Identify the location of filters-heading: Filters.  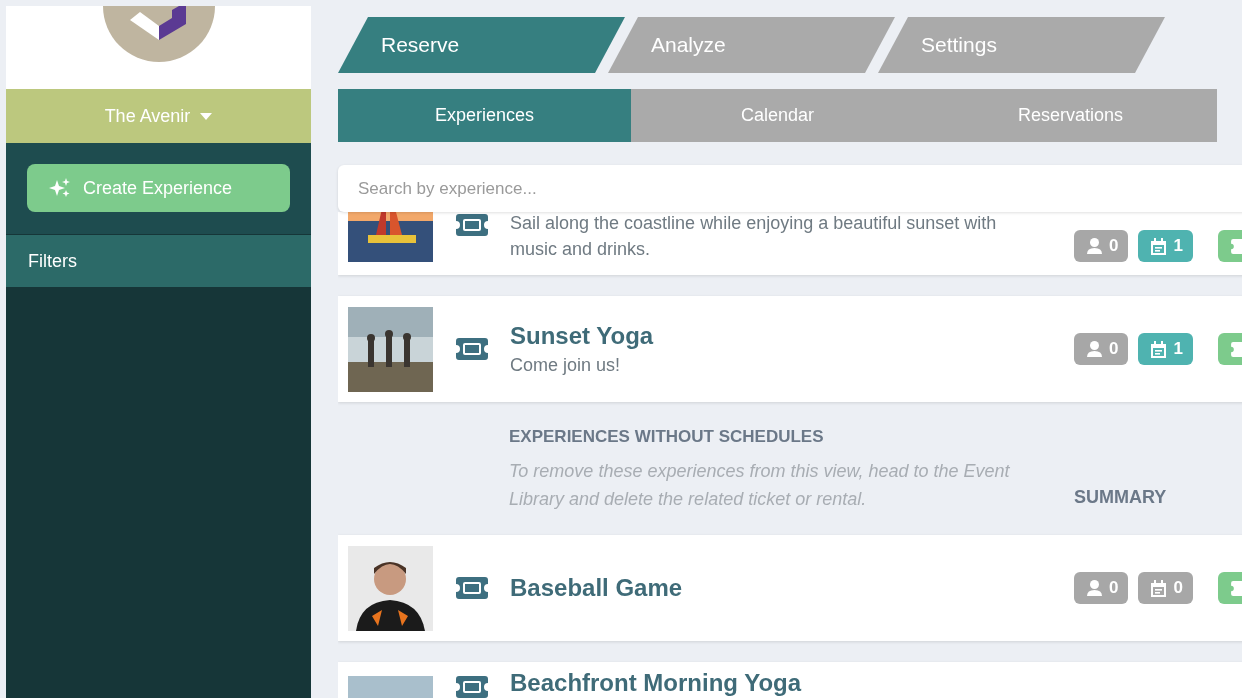
(52, 261).